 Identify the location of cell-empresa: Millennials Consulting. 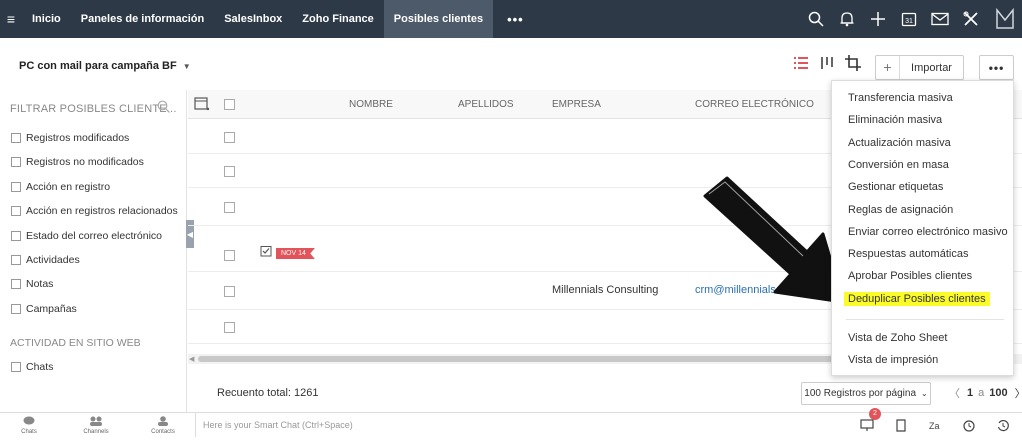
(605, 290).